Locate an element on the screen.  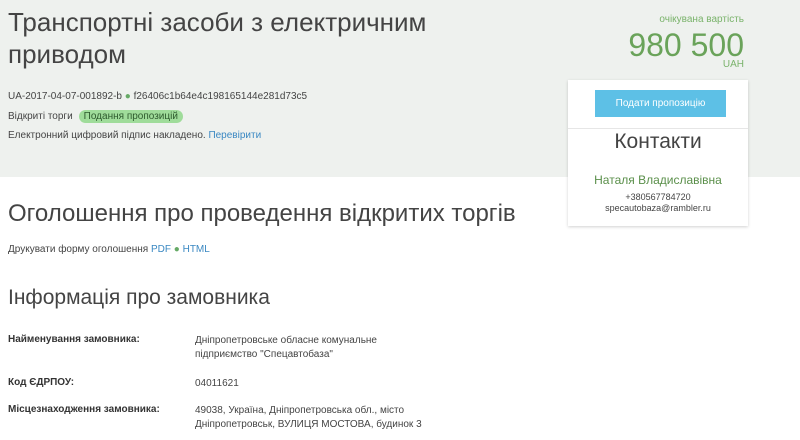
print-html-link: HTML is located at coordinates (196, 249).